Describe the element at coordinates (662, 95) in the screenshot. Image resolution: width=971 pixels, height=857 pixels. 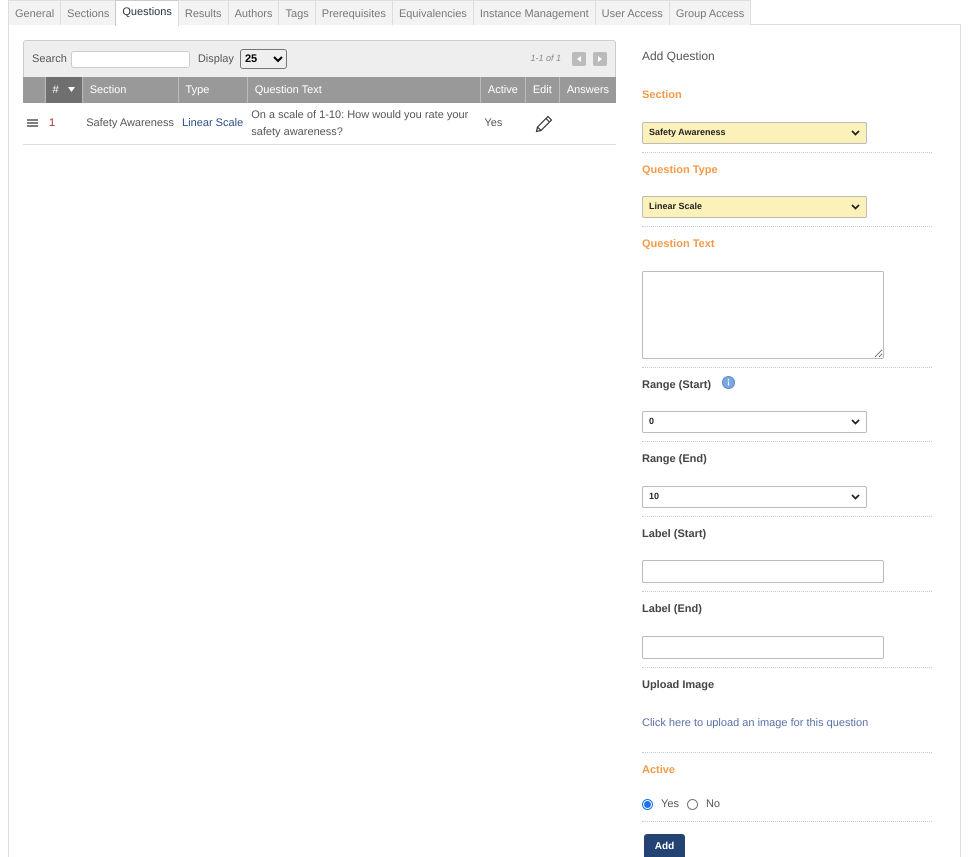
I see `field-label: Section` at that location.